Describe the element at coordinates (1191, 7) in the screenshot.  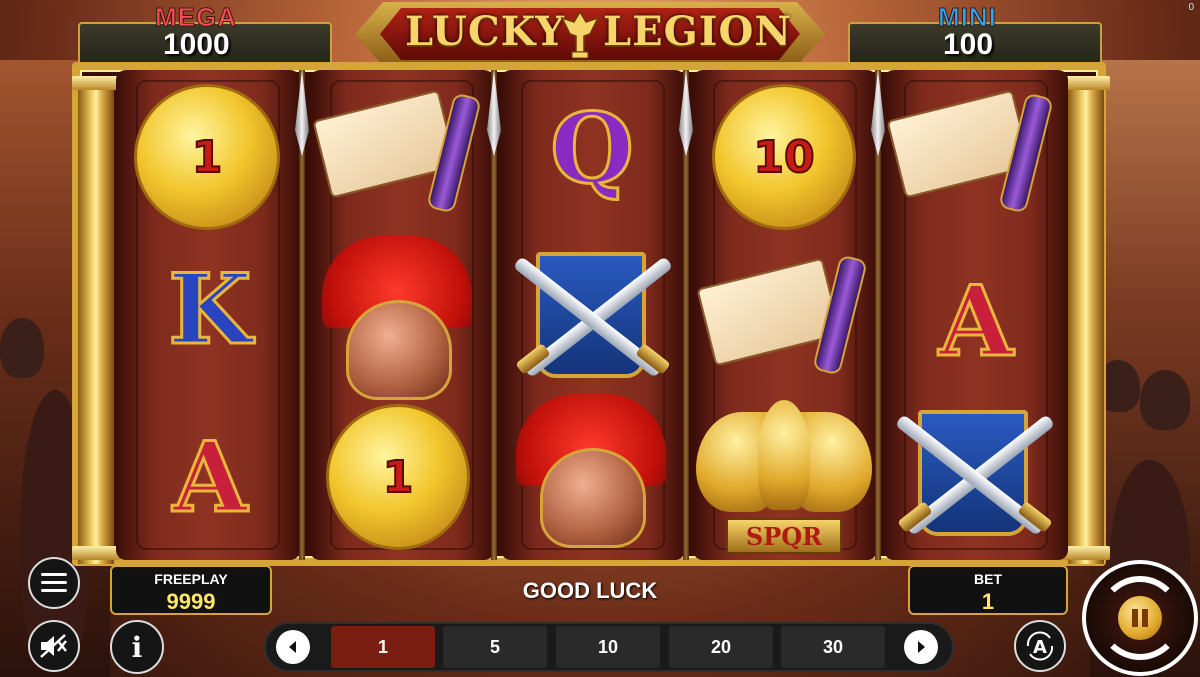
I see `corner-indicator: 0` at that location.